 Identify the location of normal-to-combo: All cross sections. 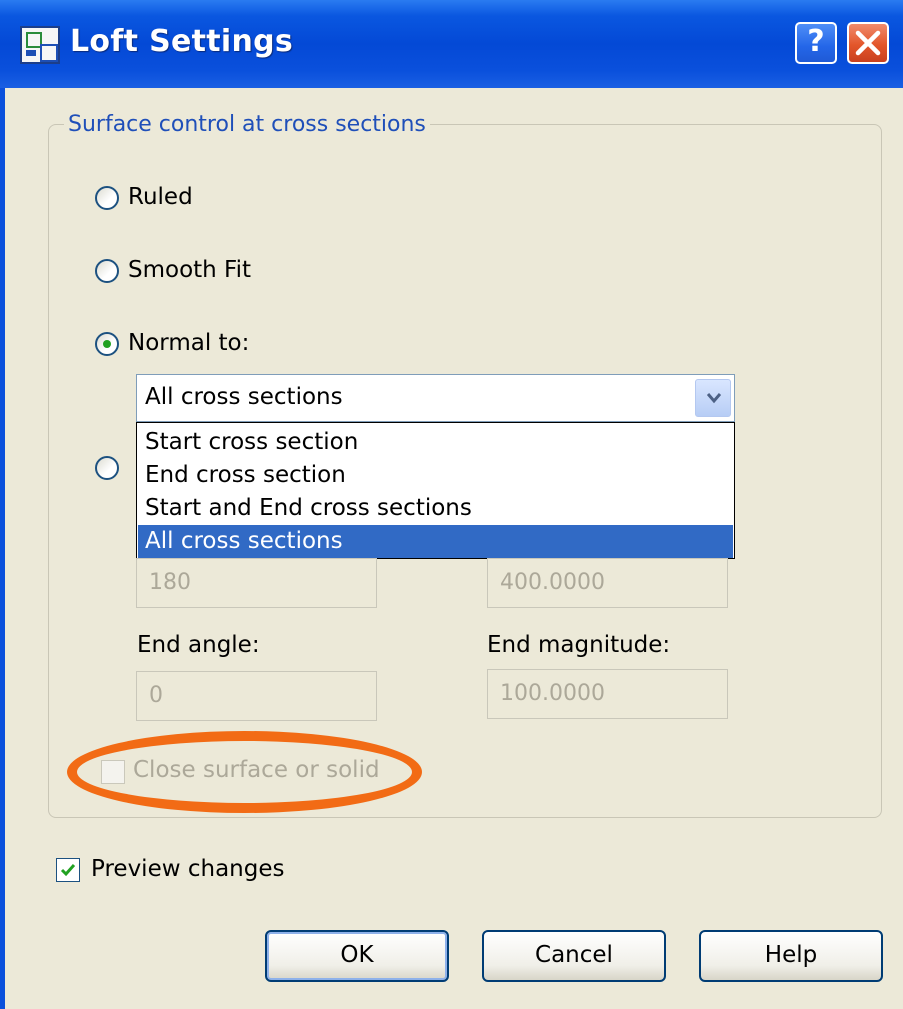
(435, 398).